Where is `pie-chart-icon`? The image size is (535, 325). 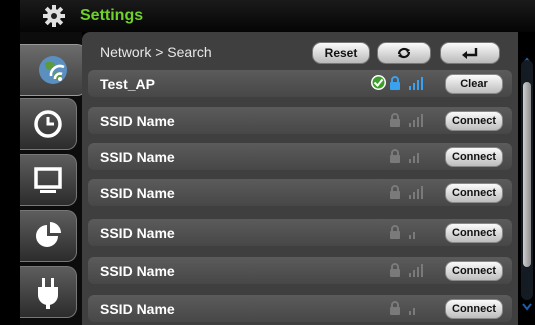
pie-chart-icon is located at coordinates (48, 234).